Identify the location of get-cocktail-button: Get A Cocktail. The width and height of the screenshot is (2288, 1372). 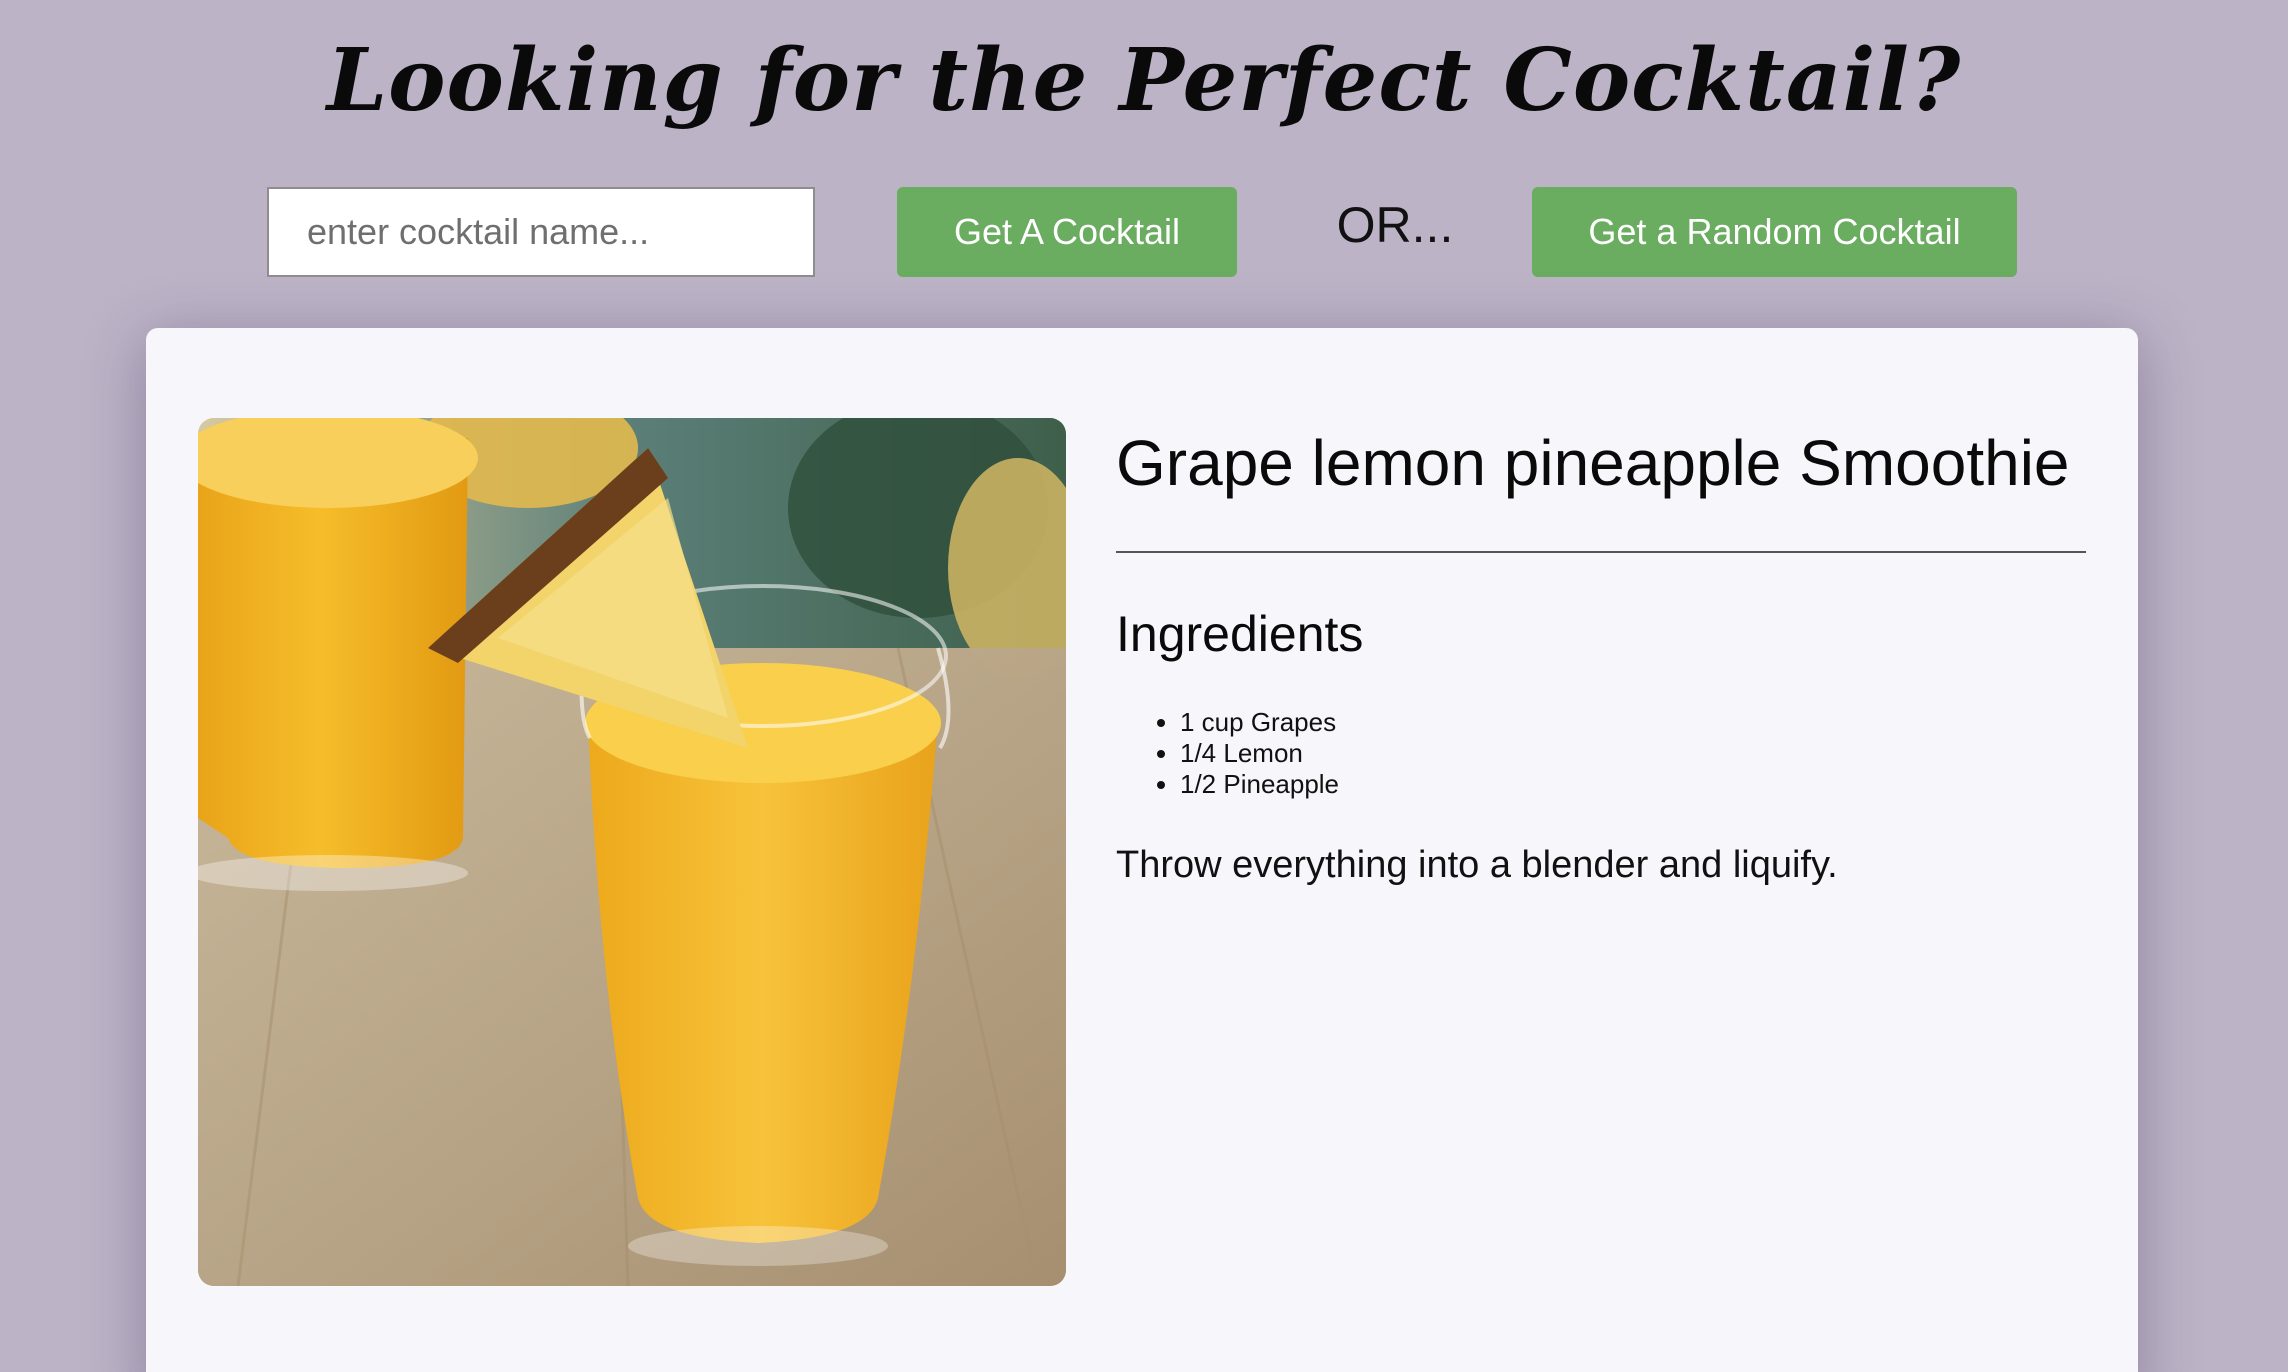
(1067, 232).